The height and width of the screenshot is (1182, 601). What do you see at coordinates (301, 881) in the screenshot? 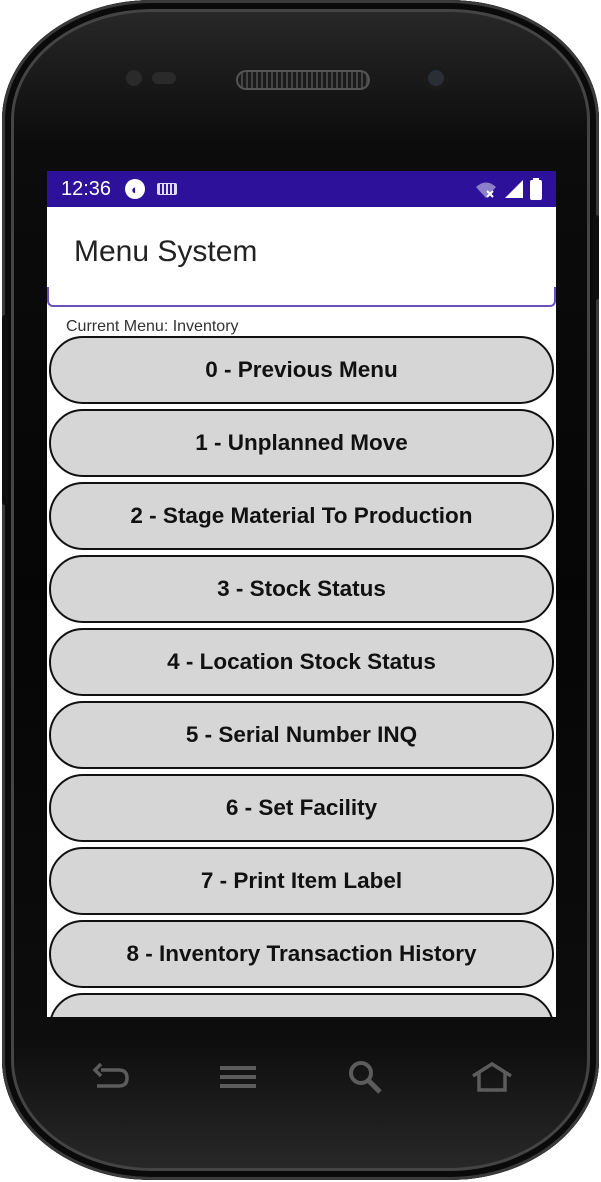
I see `menu-button-print-item-label: 7 - Print Item Label` at bounding box center [301, 881].